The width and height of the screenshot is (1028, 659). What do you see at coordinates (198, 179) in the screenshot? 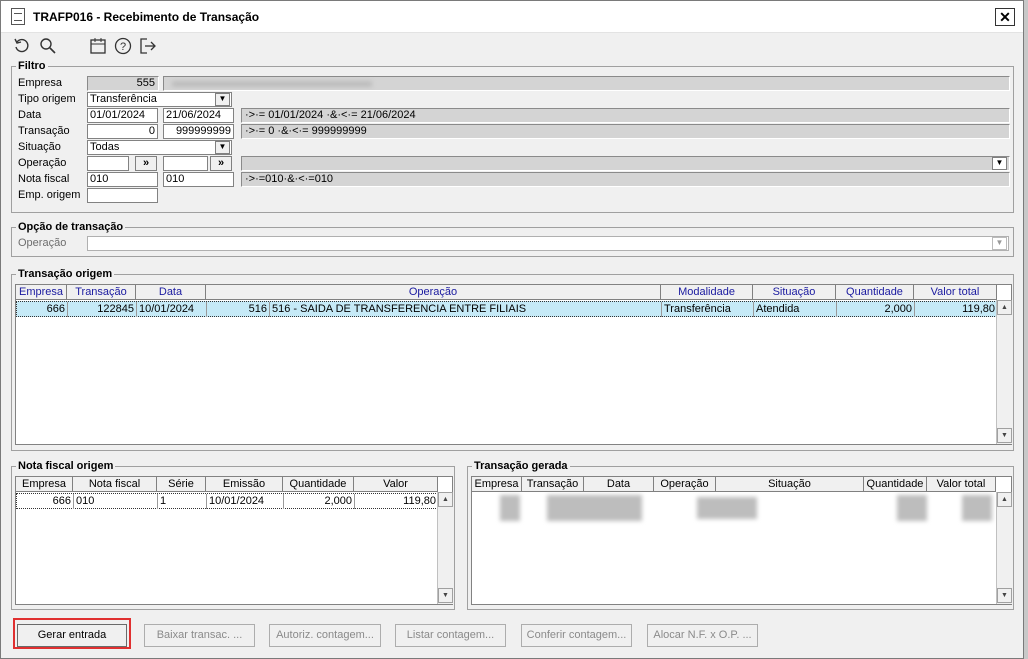
I see `nota-fiscal-to-input: 010` at bounding box center [198, 179].